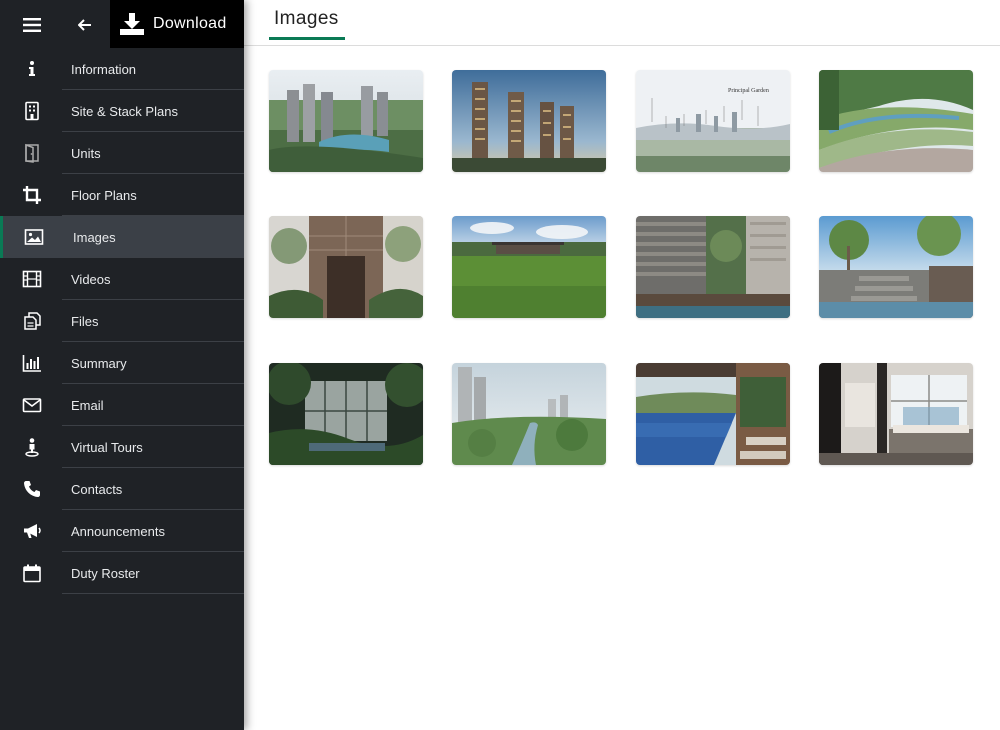 This screenshot has width=1000, height=730. What do you see at coordinates (122, 153) in the screenshot?
I see `sidebar-item-units: Units` at bounding box center [122, 153].